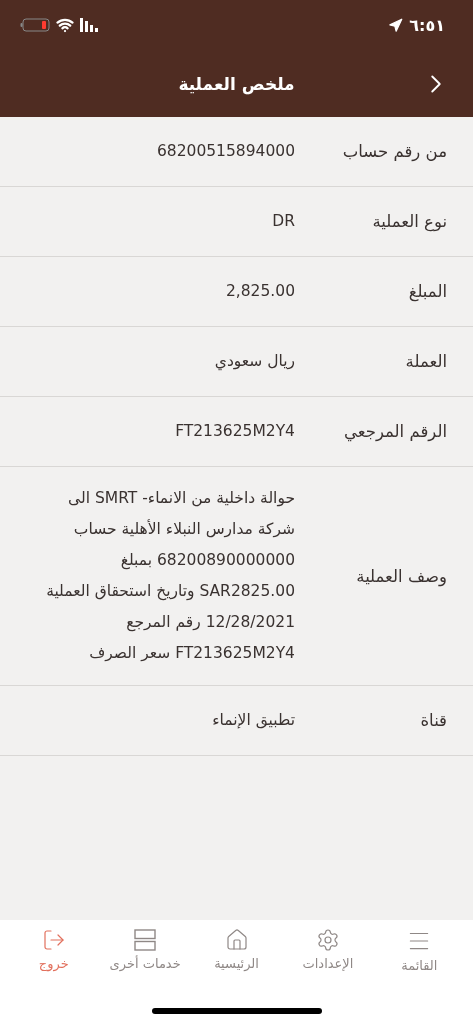 Image resolution: width=473 pixels, height=1024 pixels. I want to click on detail-value: 68200515894000, so click(225, 151).